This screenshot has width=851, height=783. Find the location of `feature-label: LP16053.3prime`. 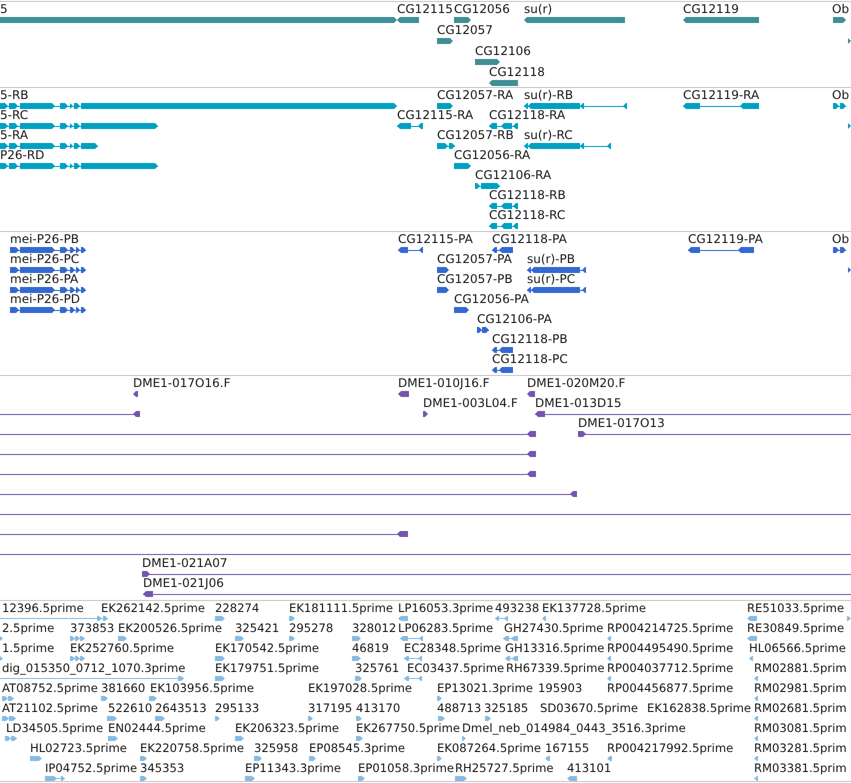

feature-label: LP16053.3prime is located at coordinates (446, 608).